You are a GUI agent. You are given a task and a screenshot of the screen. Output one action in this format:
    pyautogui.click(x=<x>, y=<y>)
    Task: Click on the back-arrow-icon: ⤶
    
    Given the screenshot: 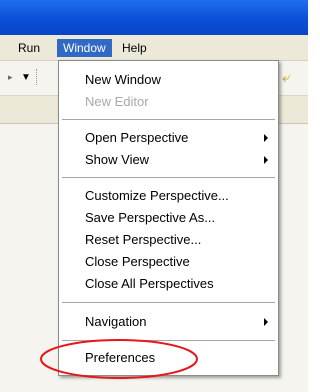 What is the action you would take?
    pyautogui.click(x=286, y=77)
    